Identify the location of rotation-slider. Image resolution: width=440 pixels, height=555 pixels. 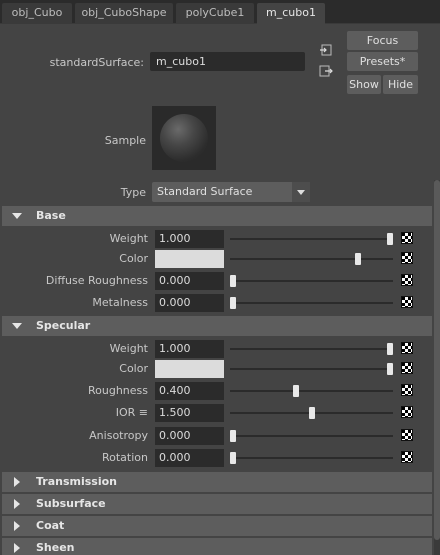
(311, 458).